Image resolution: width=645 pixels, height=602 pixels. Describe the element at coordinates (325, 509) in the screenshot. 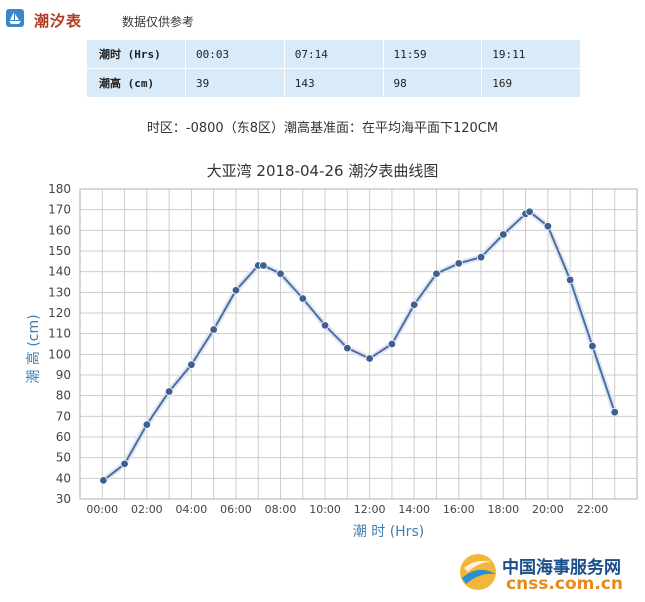

I see `x-tick-label: 10:00` at that location.